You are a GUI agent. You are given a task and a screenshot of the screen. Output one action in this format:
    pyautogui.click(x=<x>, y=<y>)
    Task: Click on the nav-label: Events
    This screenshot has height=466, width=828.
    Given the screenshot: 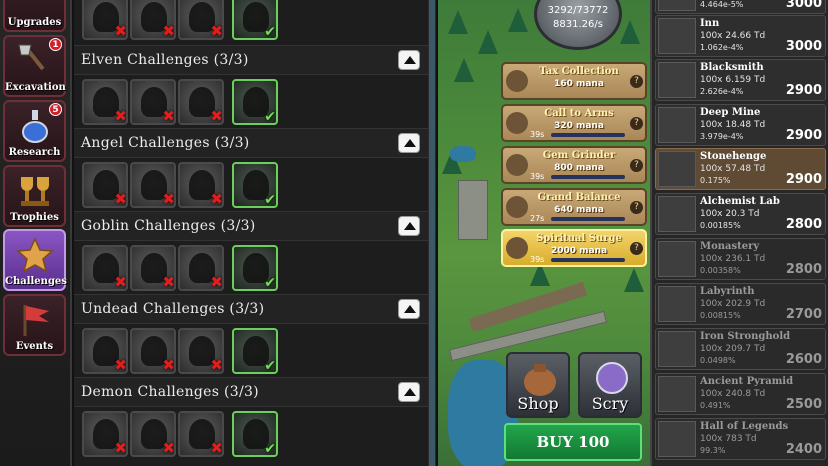 What is the action you would take?
    pyautogui.click(x=34, y=346)
    